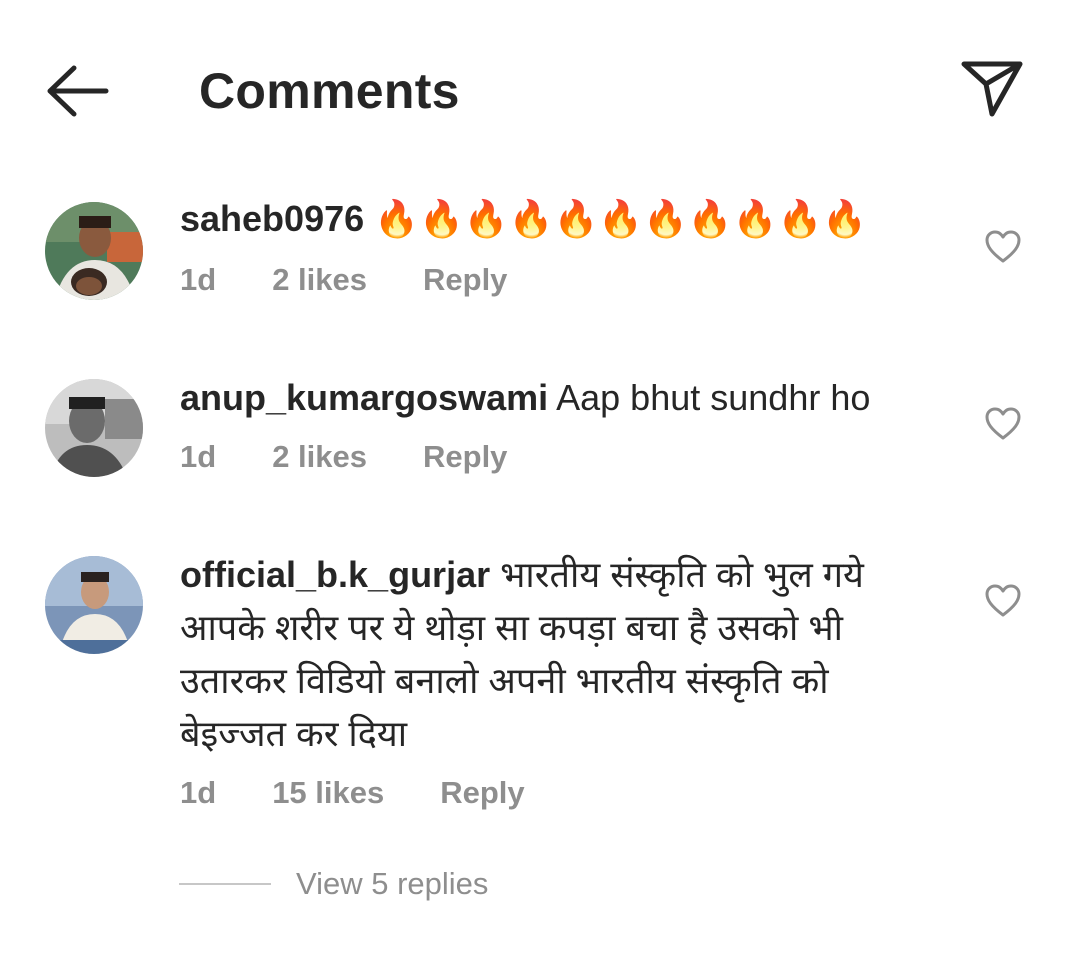 This screenshot has width=1080, height=953. Describe the element at coordinates (335, 574) in the screenshot. I see `comment-username: official_b.k_gurjar` at that location.